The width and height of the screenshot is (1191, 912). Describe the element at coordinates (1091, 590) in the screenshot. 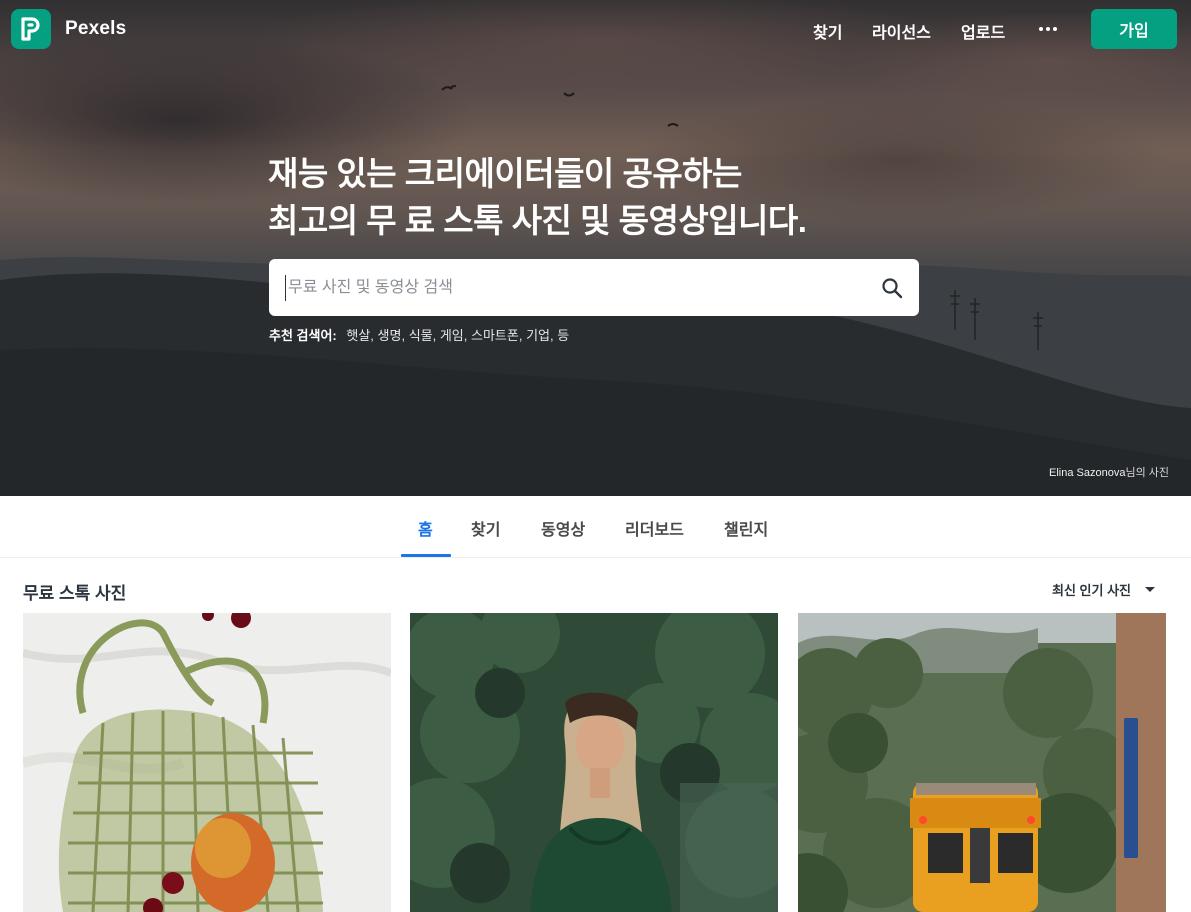

I see `sort-label: 최신 인기 사진` at that location.